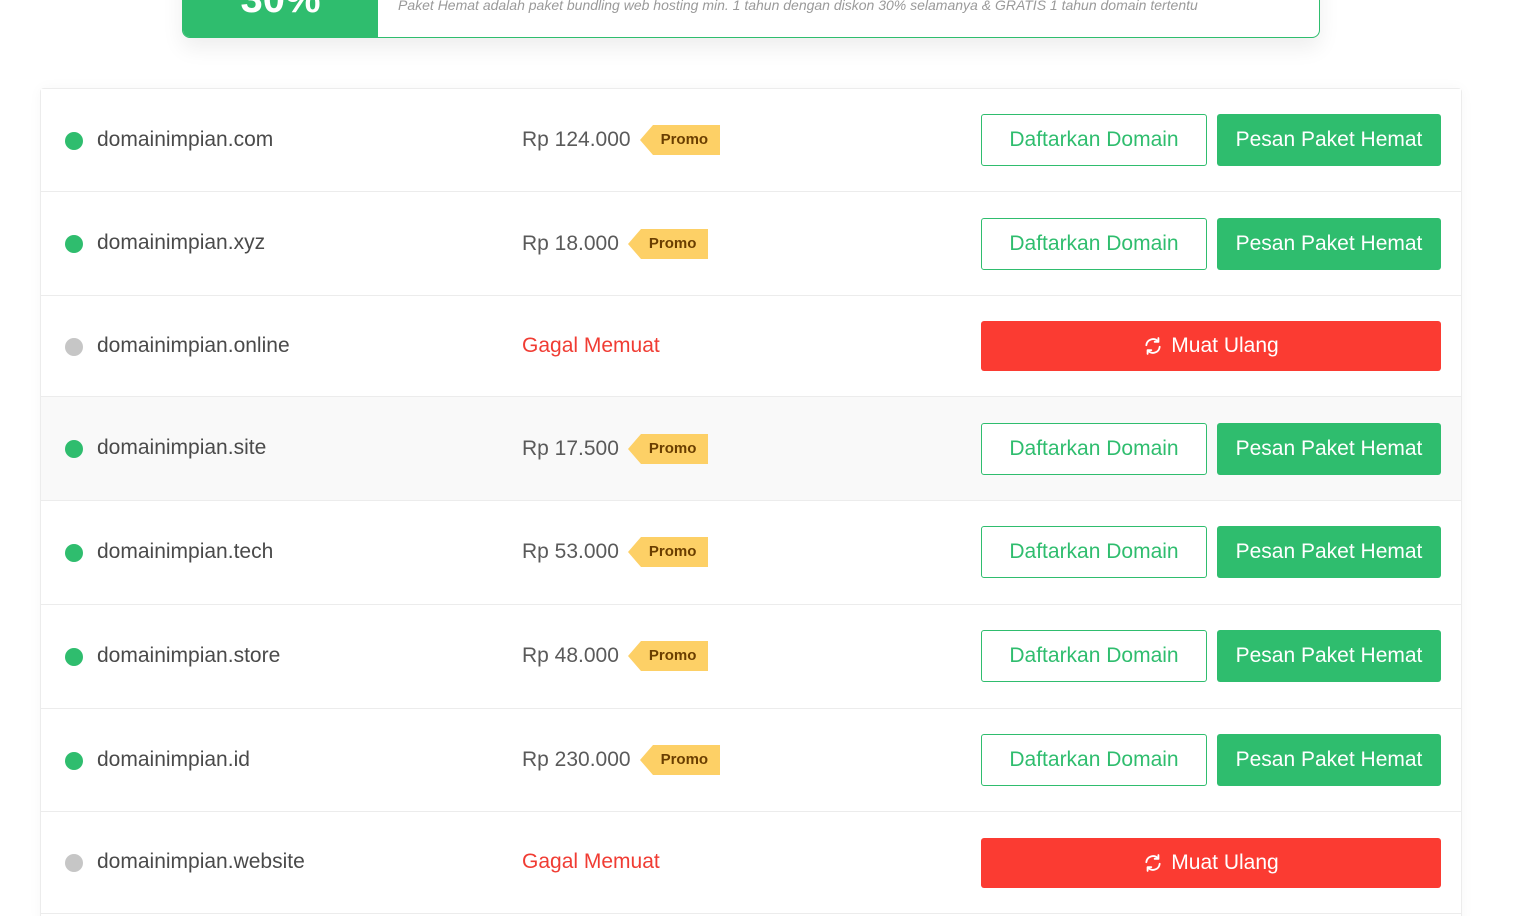 The image size is (1521, 916). I want to click on domain-price: Rp 230.000, so click(576, 759).